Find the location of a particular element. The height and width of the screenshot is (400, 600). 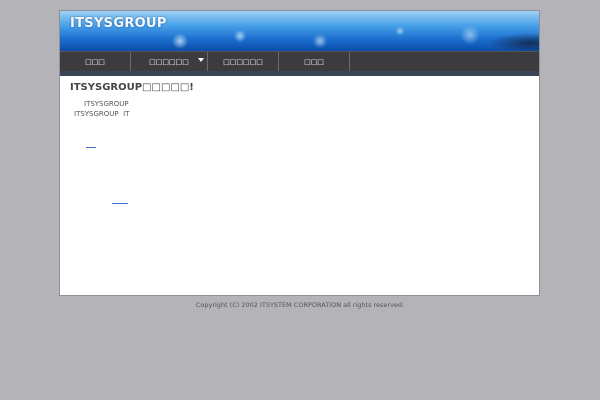

site-header-banner: ITSYSGROUP is located at coordinates (299, 31).